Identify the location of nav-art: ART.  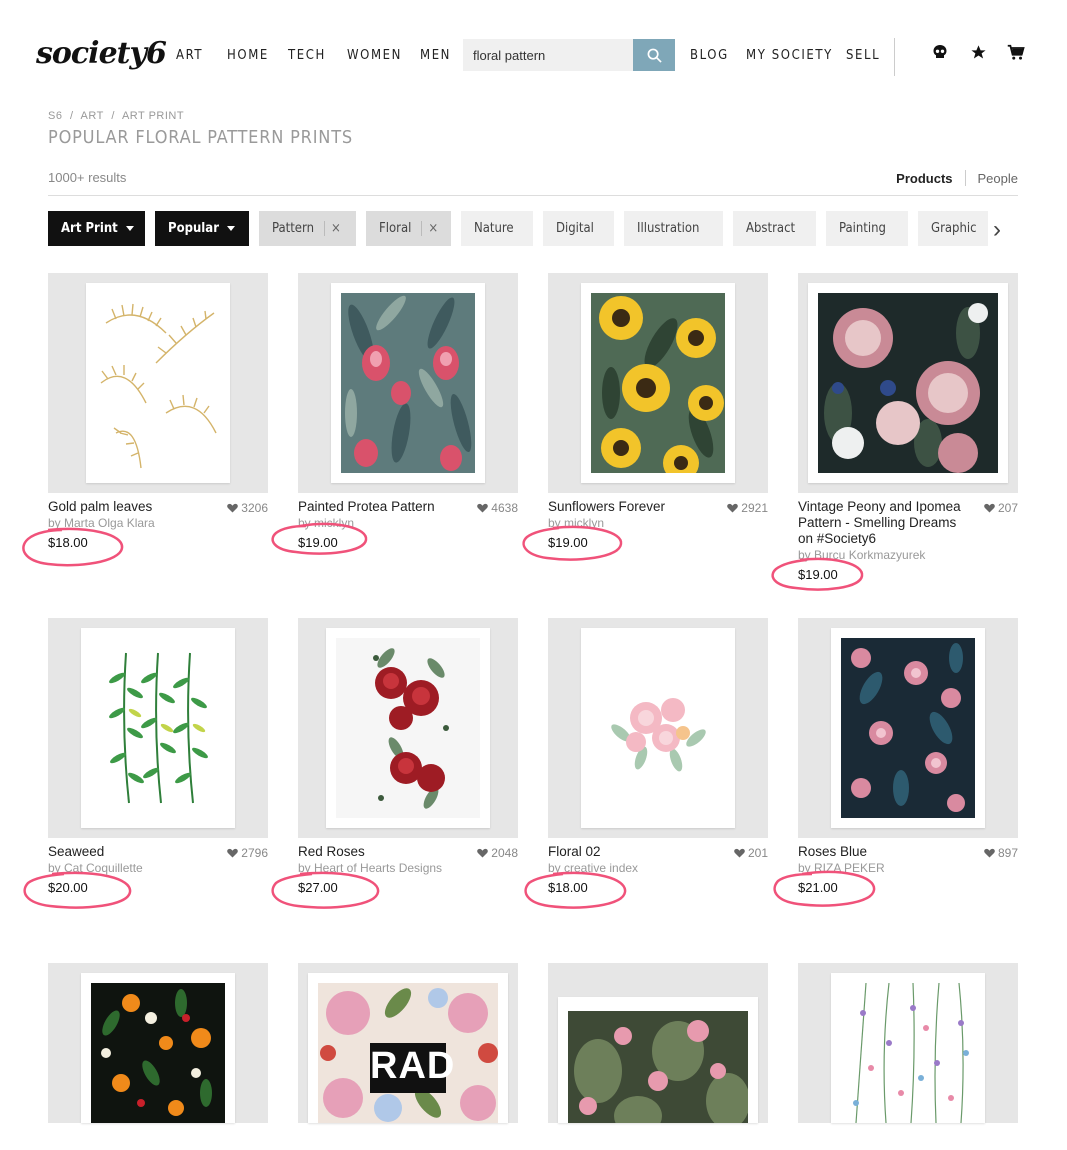
(189, 55).